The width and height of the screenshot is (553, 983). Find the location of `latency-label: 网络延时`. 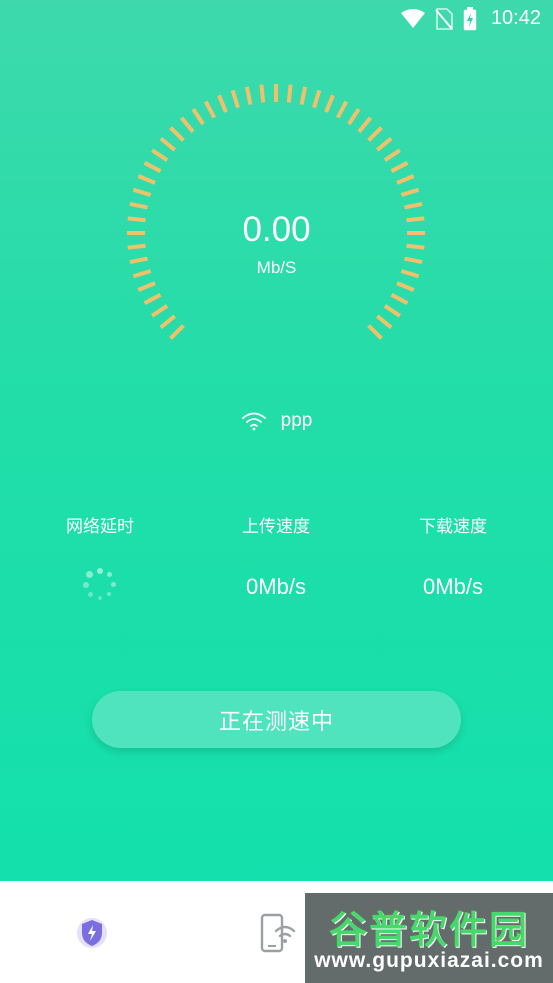

latency-label: 网络延时 is located at coordinates (100, 527).